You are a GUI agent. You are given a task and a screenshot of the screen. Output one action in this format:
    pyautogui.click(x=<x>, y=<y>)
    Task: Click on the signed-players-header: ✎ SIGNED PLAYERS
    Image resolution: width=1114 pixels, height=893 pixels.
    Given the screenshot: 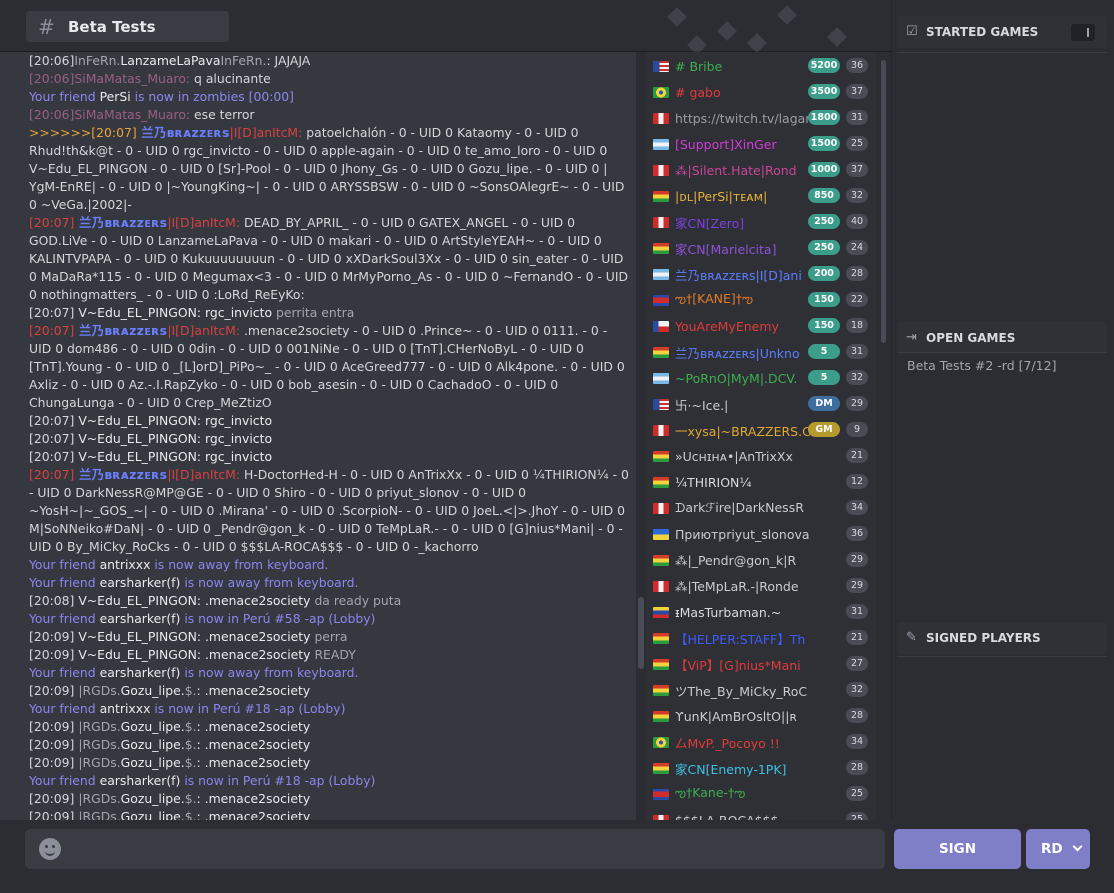 What is the action you would take?
    pyautogui.click(x=1002, y=638)
    